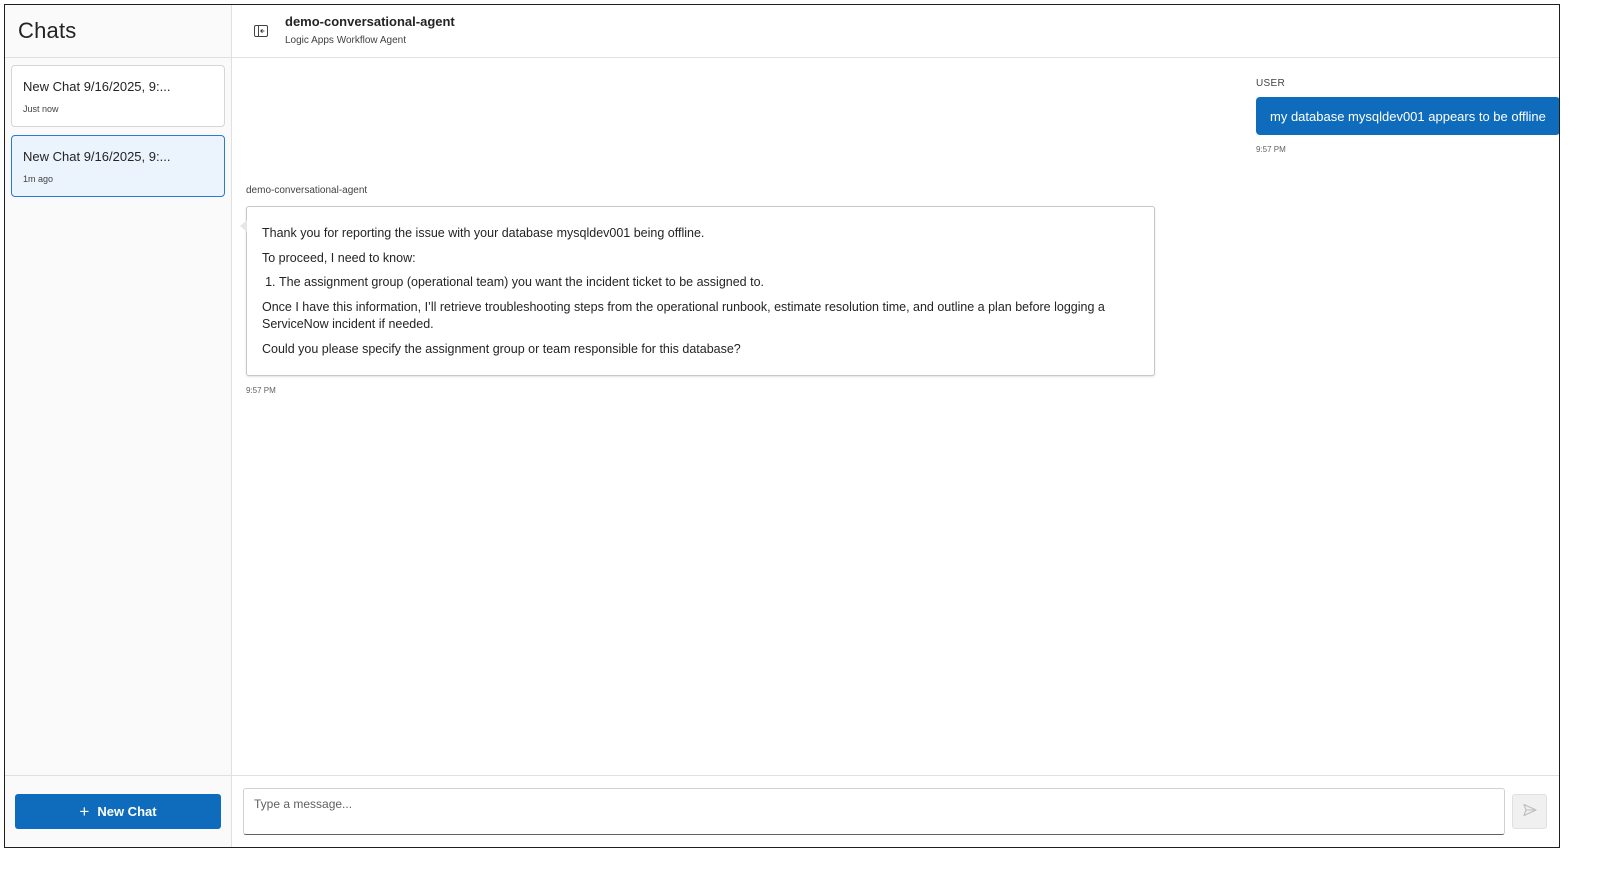  I want to click on agent-message-timestamp: 9:57 PM, so click(261, 390).